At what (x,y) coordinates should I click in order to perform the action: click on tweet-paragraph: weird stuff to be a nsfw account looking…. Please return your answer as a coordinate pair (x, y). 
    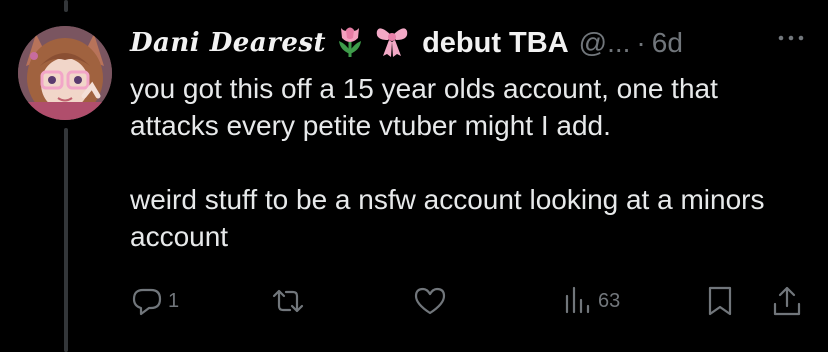
    Looking at the image, I should click on (447, 218).